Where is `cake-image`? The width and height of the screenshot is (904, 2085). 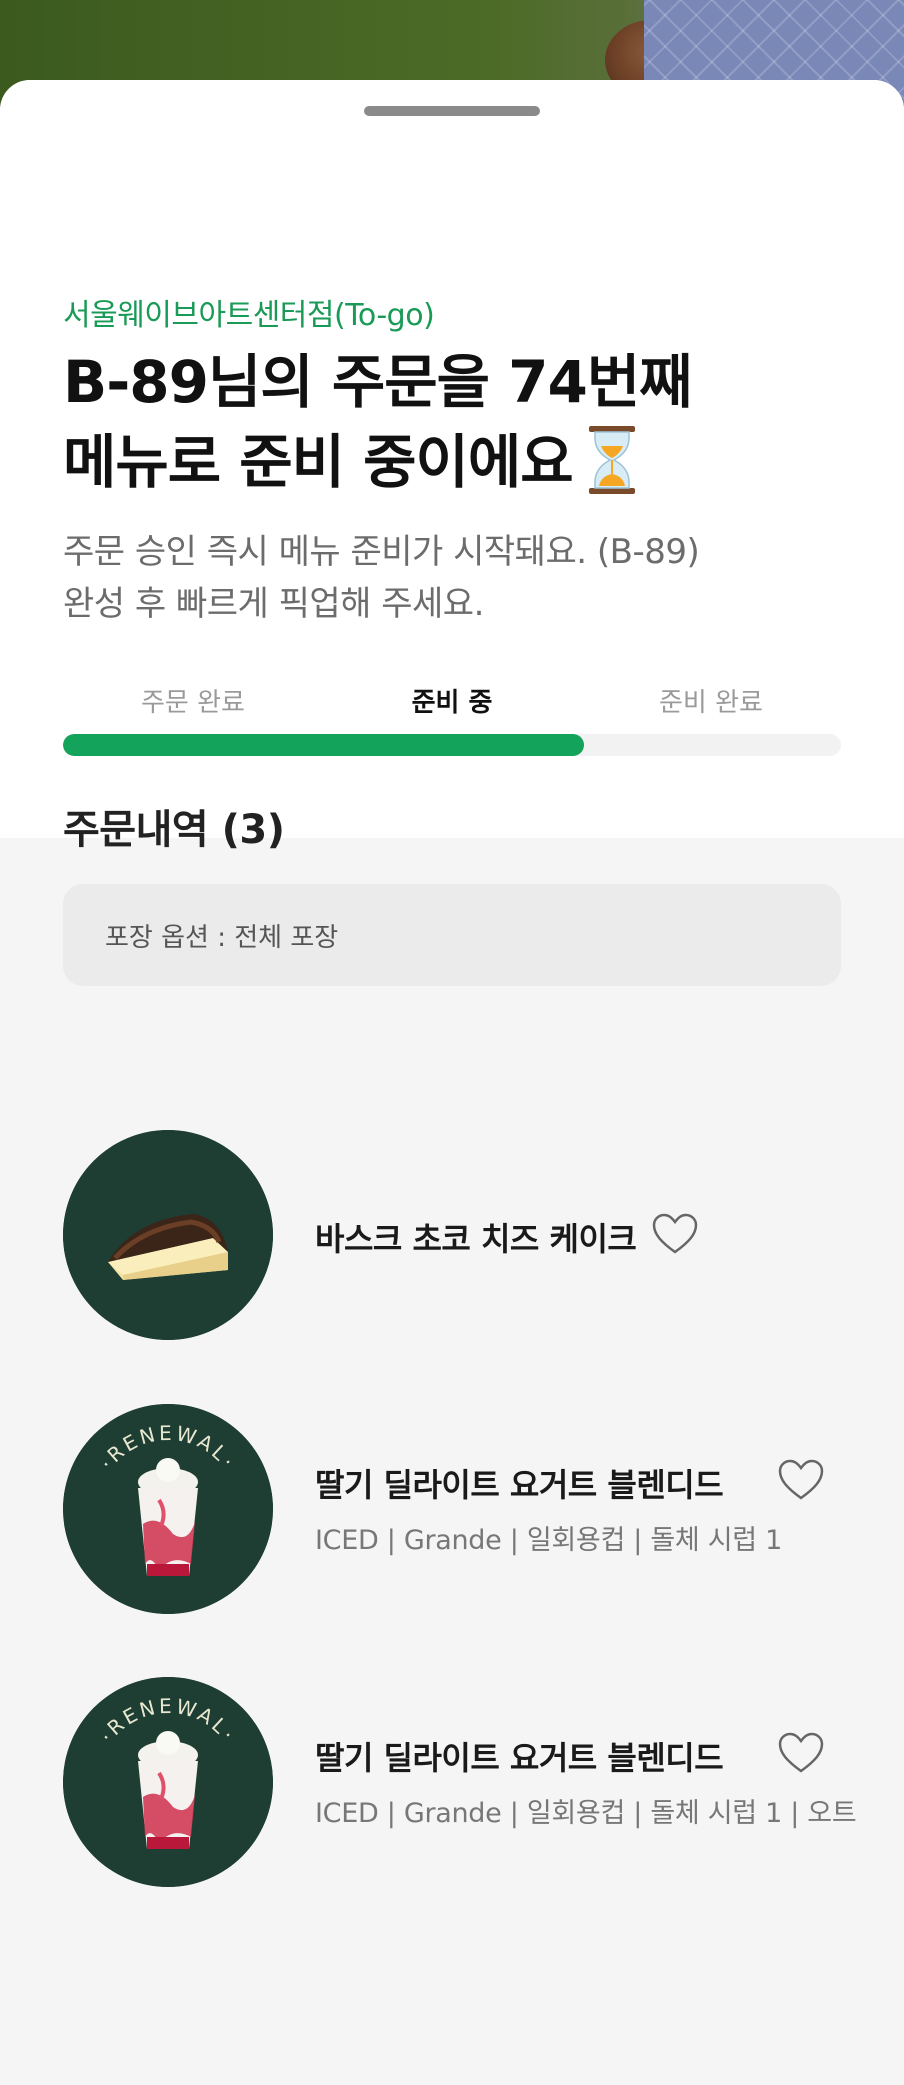 cake-image is located at coordinates (168, 1235).